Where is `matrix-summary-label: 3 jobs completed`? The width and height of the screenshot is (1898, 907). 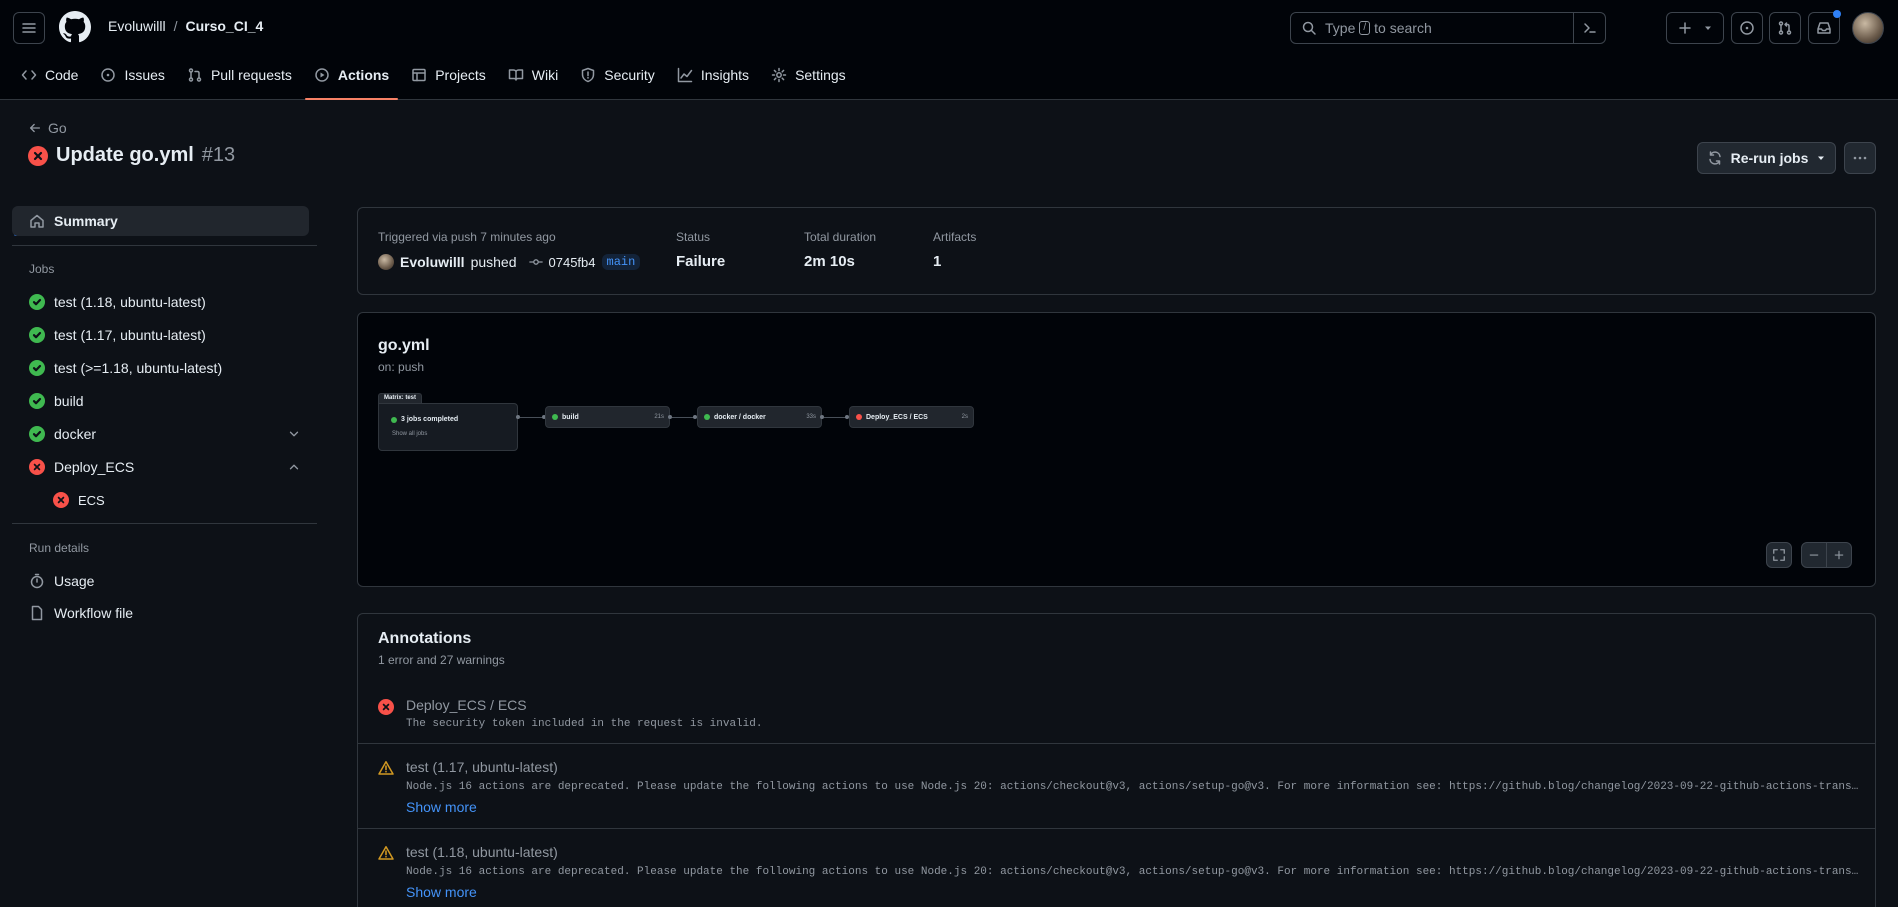 matrix-summary-label: 3 jobs completed is located at coordinates (430, 419).